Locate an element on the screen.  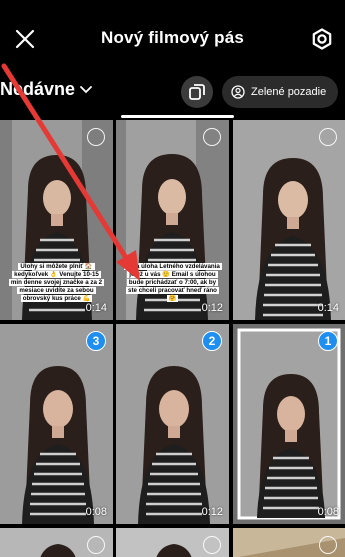
media-thumbnail: 1 0:08 is located at coordinates (289, 424).